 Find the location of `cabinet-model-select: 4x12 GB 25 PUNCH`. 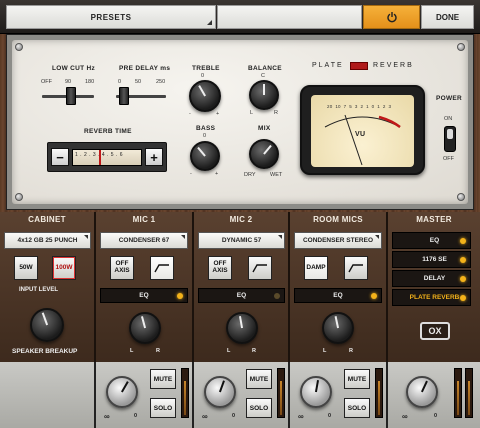

cabinet-model-select: 4x12 GB 25 PUNCH is located at coordinates (47, 240).